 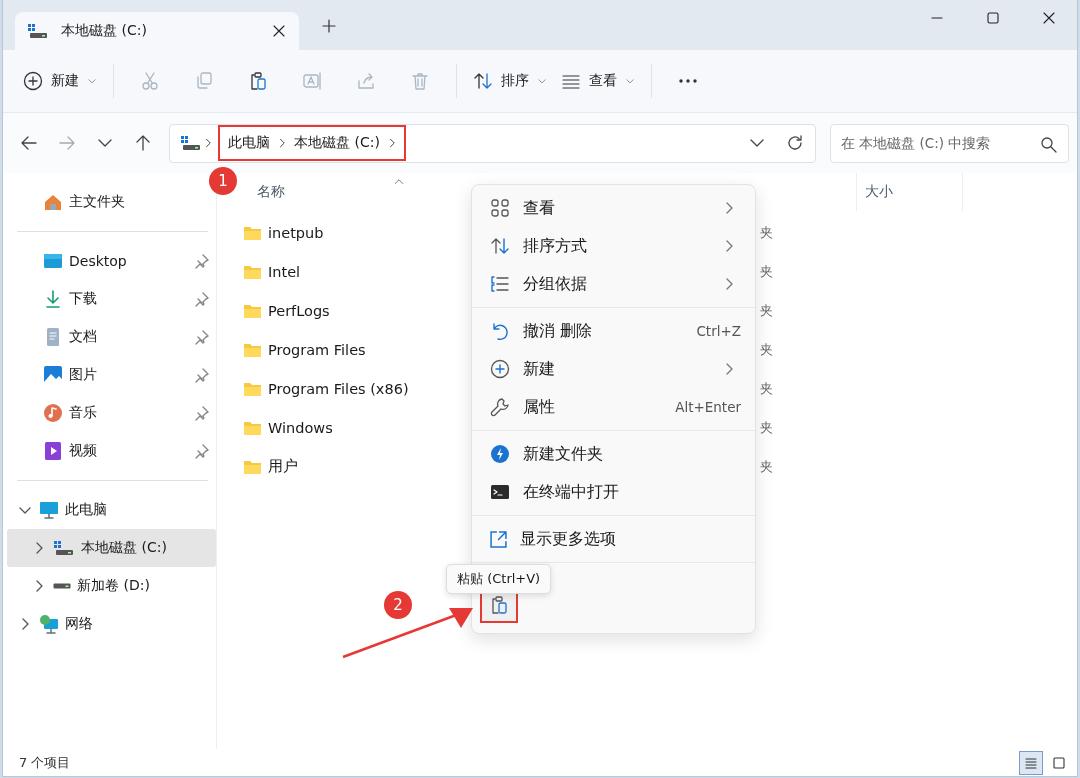 What do you see at coordinates (271, 192) in the screenshot?
I see `column-header: 名称` at bounding box center [271, 192].